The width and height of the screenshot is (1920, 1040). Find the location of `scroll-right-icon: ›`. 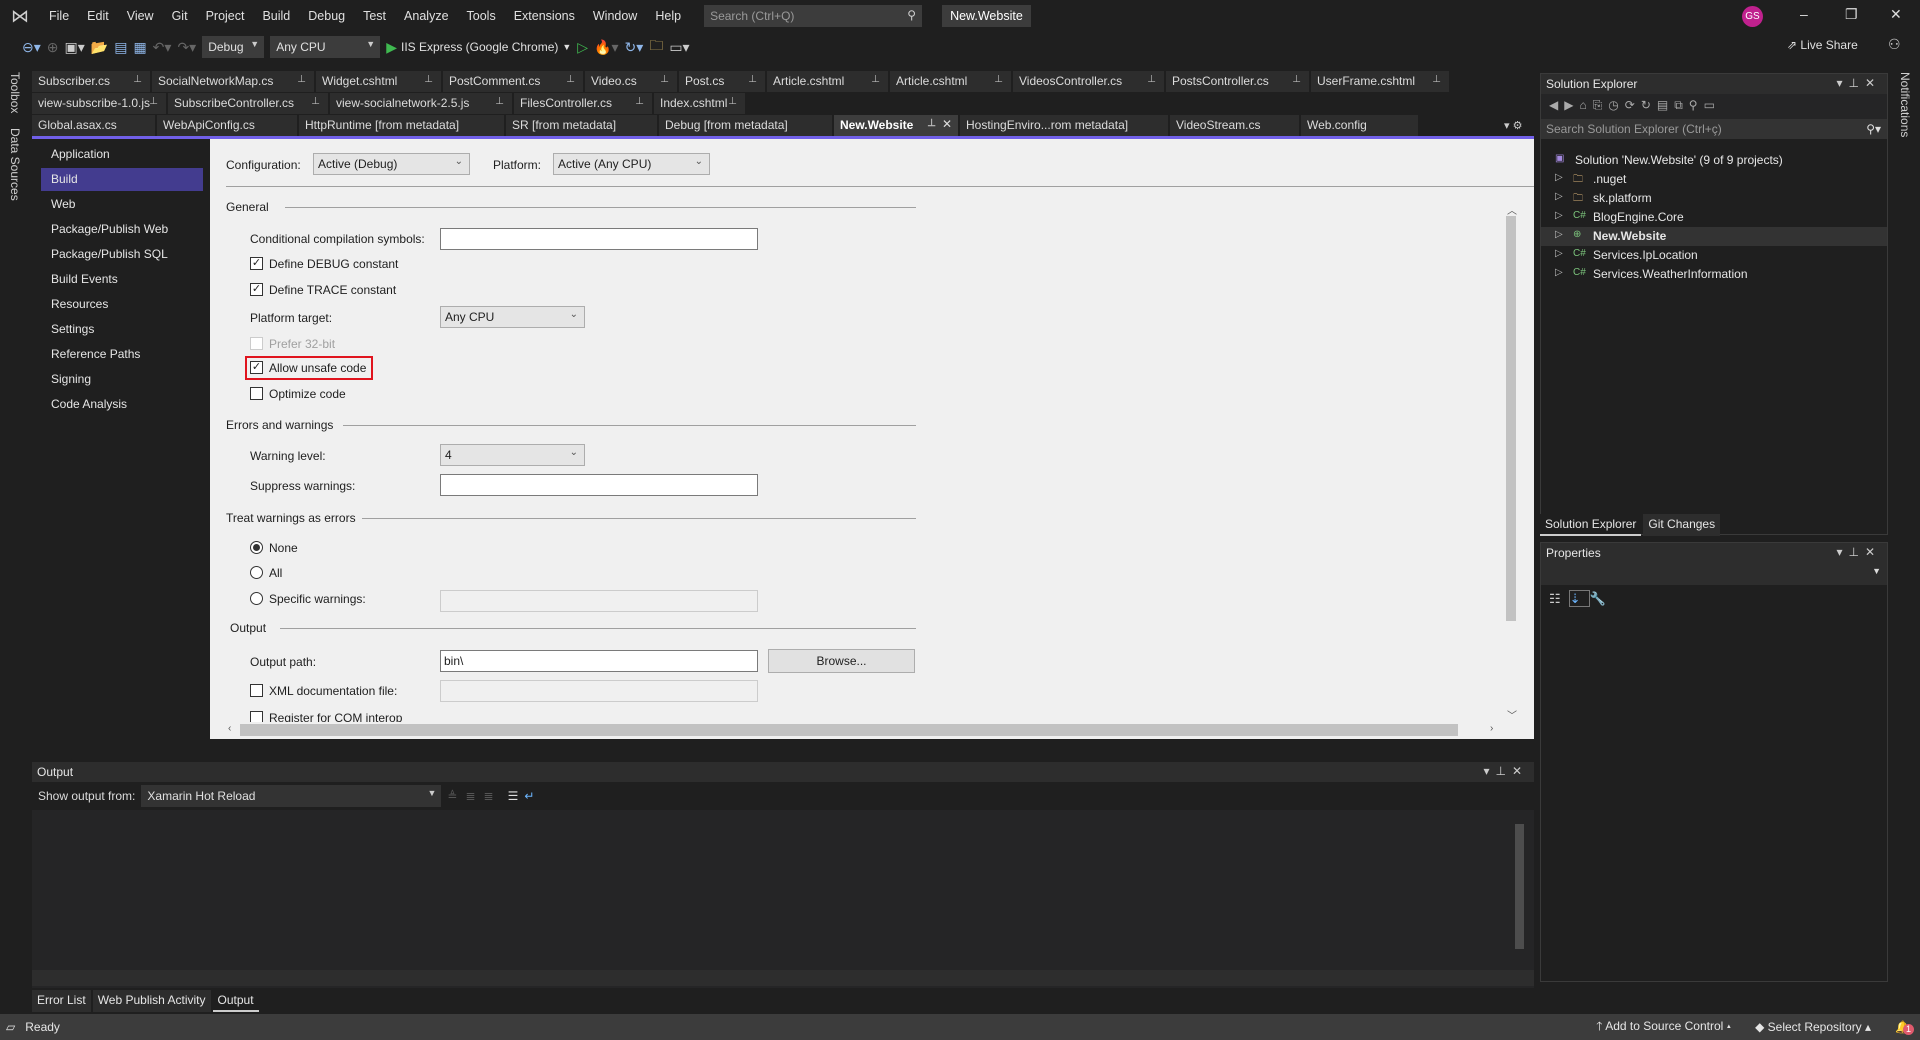

scroll-right-icon: › is located at coordinates (1491, 728).